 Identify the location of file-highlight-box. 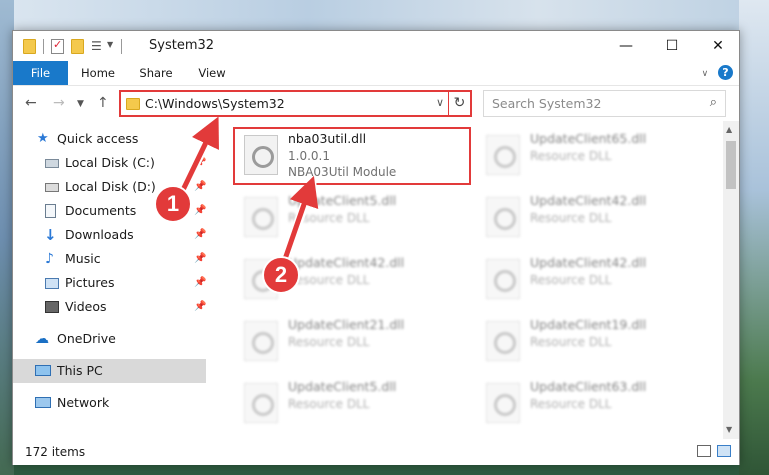
(352, 156).